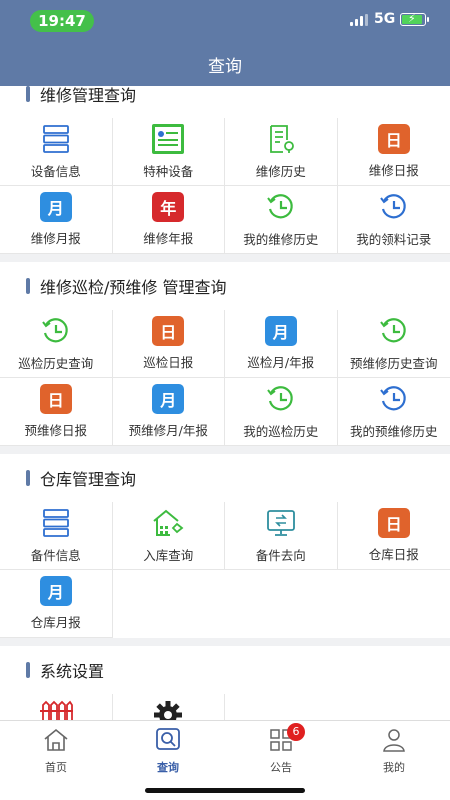 The height and width of the screenshot is (800, 450). I want to click on app-header: 19:47 5G ⚡ 查询, so click(225, 43).